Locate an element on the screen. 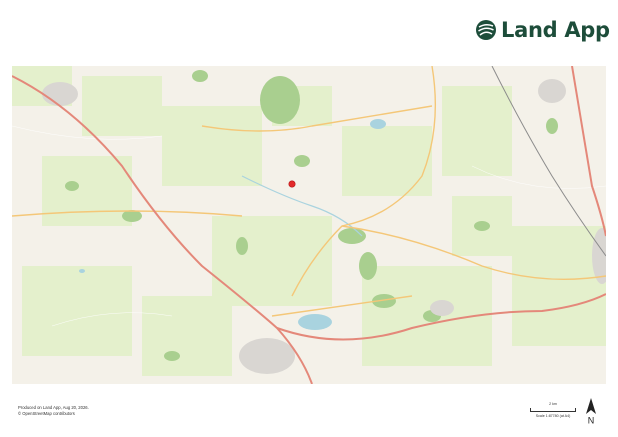 Image resolution: width=618 pixels, height=437 pixels. north-label: N is located at coordinates (591, 421).